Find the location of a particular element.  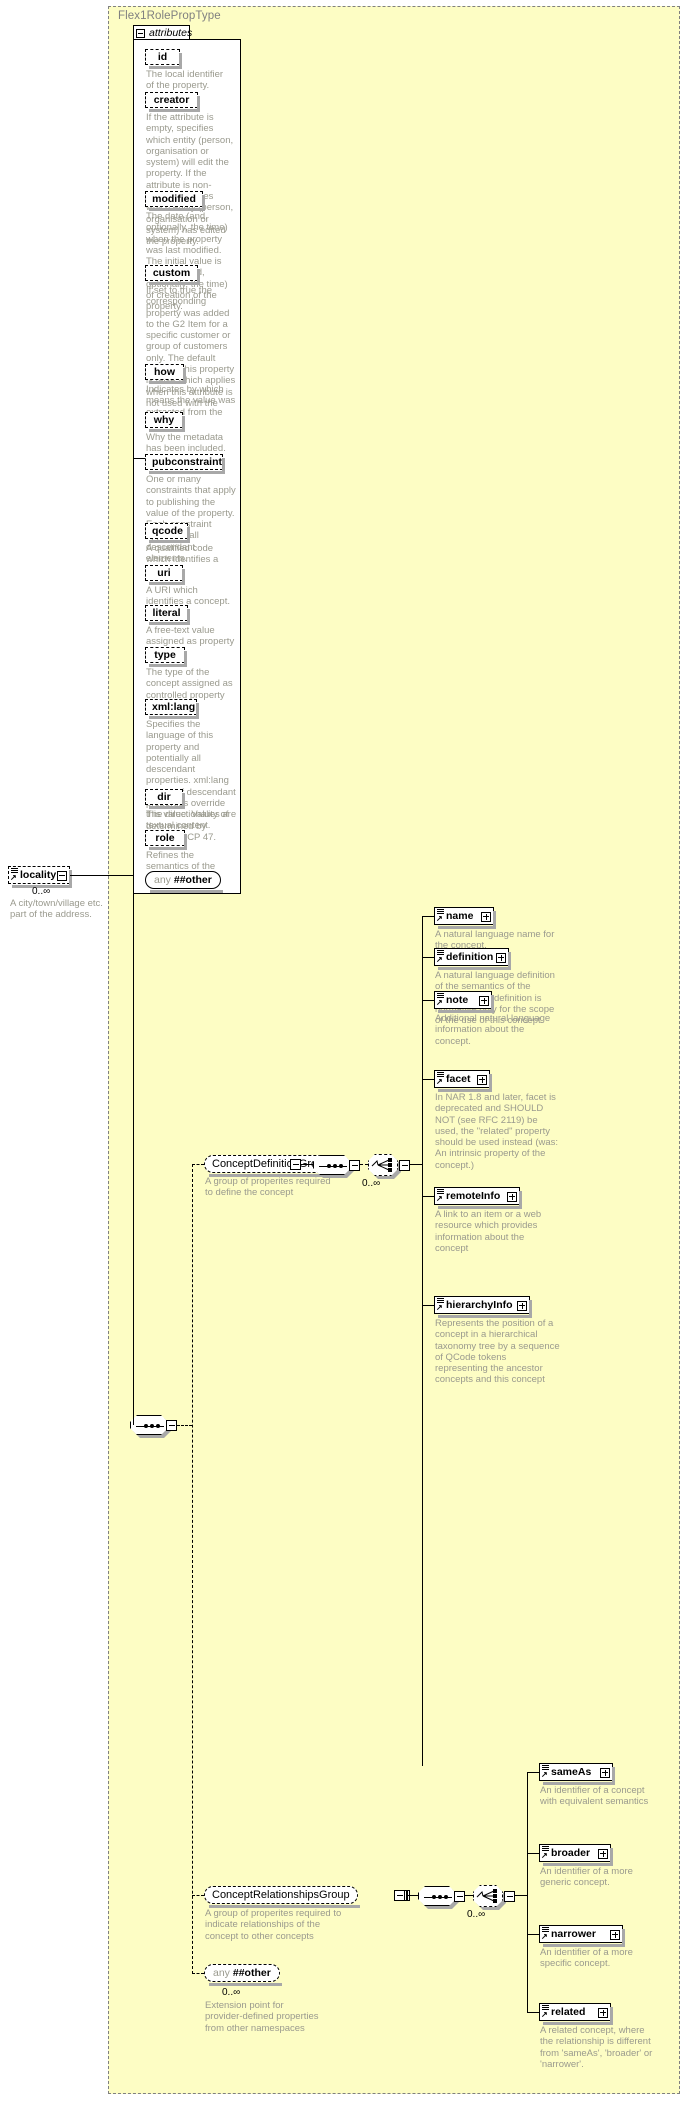

element-broader-label: broader is located at coordinates (571, 1853).